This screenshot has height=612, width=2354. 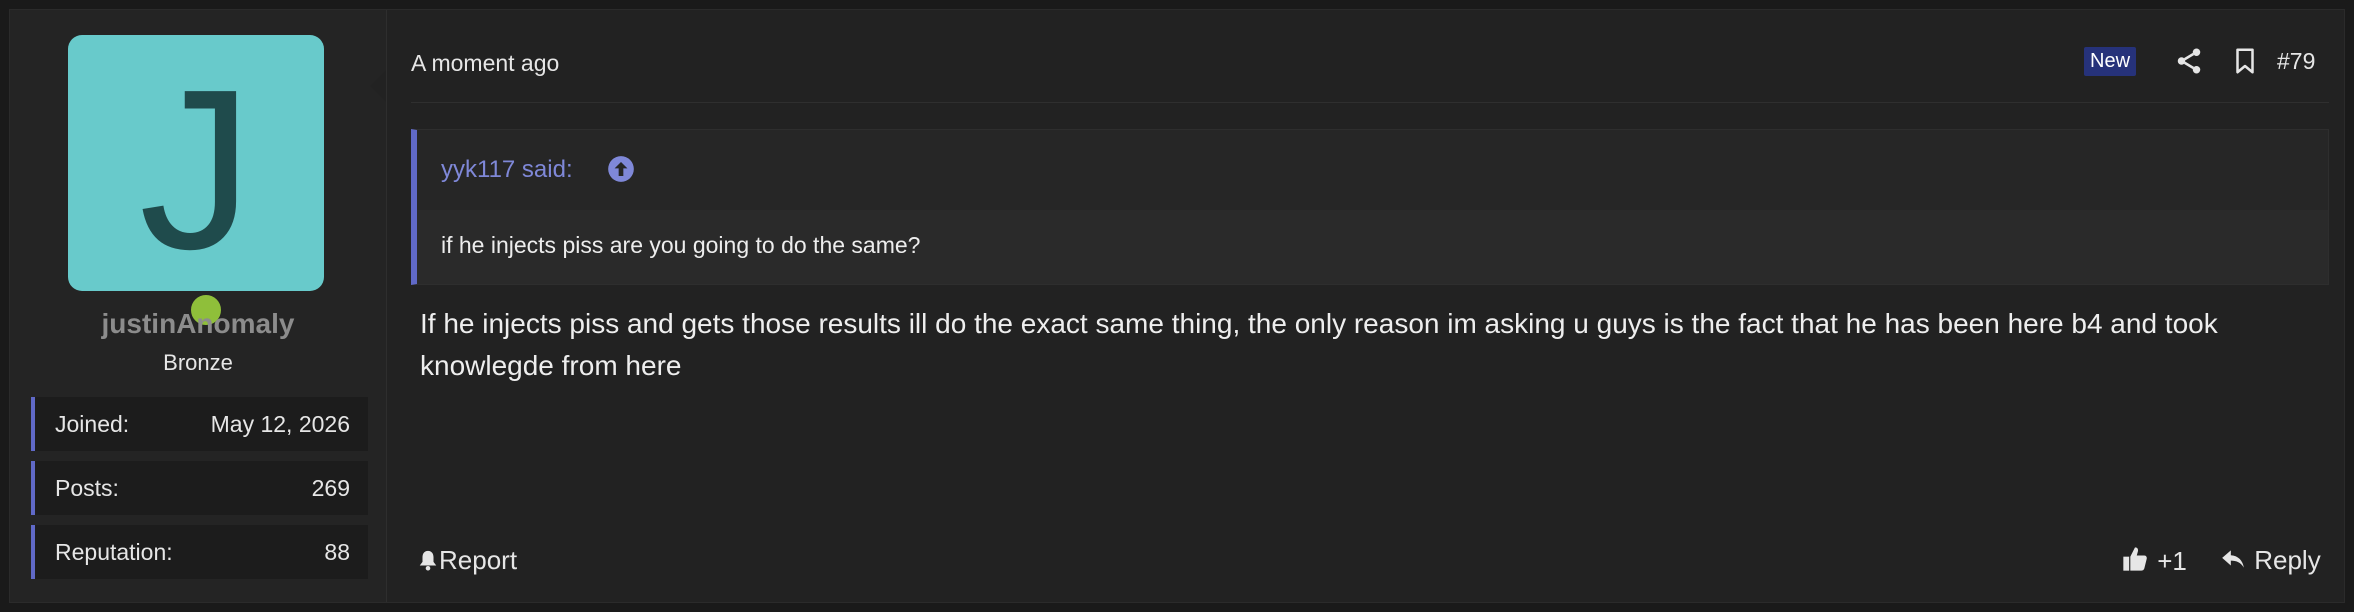 I want to click on post-pointer, so click(x=378, y=86).